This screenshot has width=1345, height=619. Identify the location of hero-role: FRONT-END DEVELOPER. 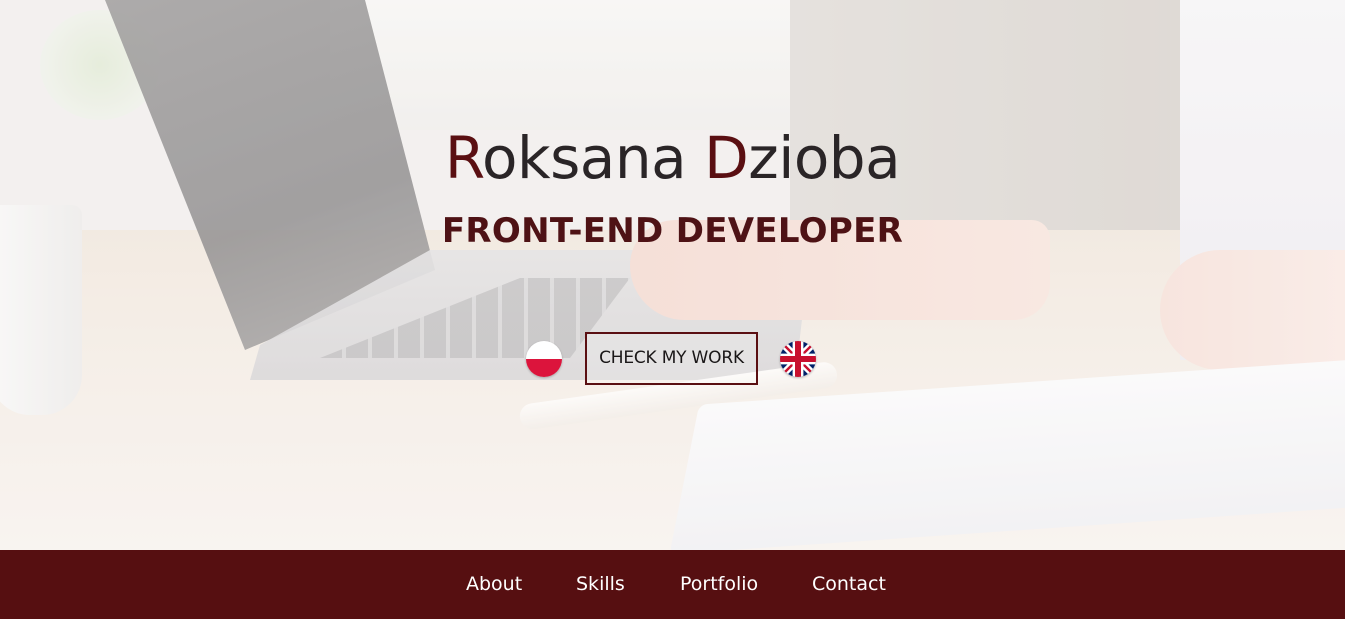
(672, 231).